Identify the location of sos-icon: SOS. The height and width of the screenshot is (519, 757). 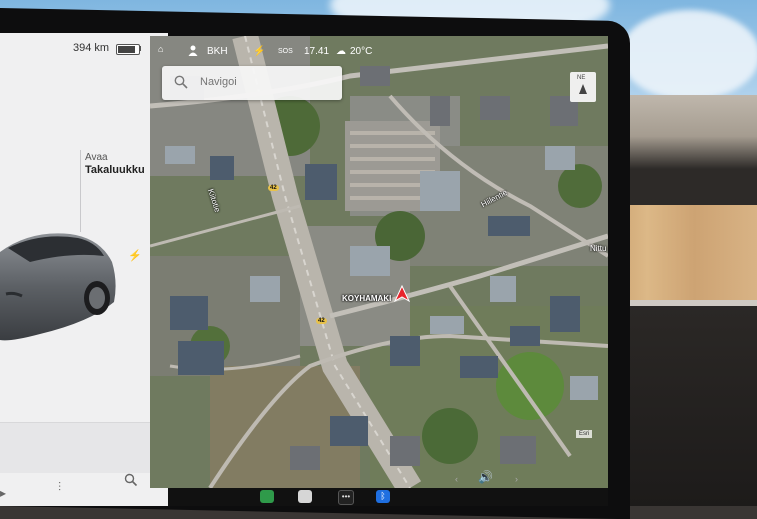
(285, 51).